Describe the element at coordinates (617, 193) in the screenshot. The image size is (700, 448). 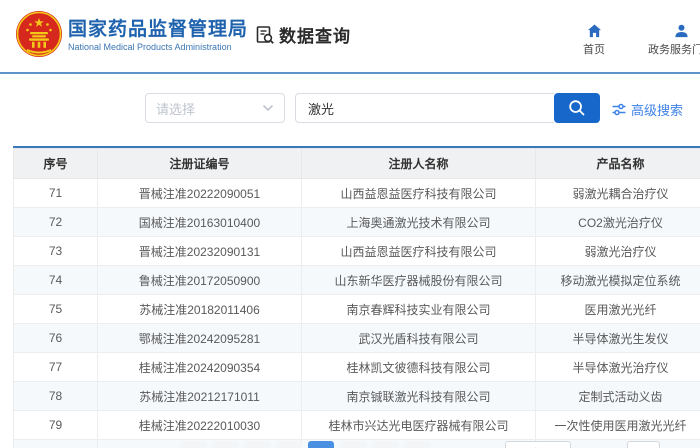
I see `cell-product: 弱激光耦合治疗仪` at that location.